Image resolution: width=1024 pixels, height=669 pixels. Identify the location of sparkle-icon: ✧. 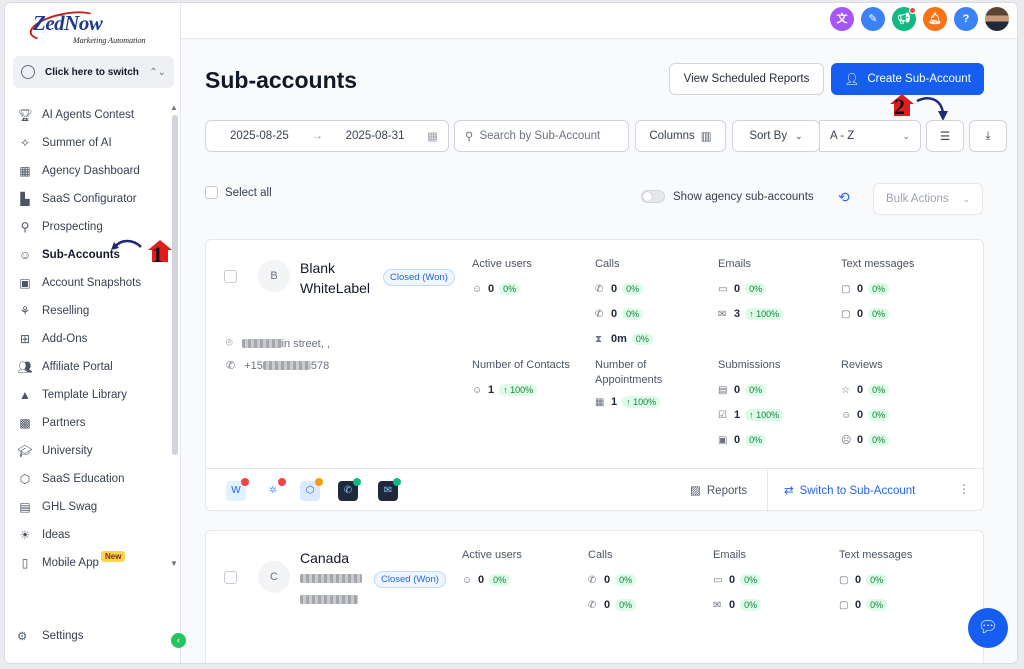
(25, 143).